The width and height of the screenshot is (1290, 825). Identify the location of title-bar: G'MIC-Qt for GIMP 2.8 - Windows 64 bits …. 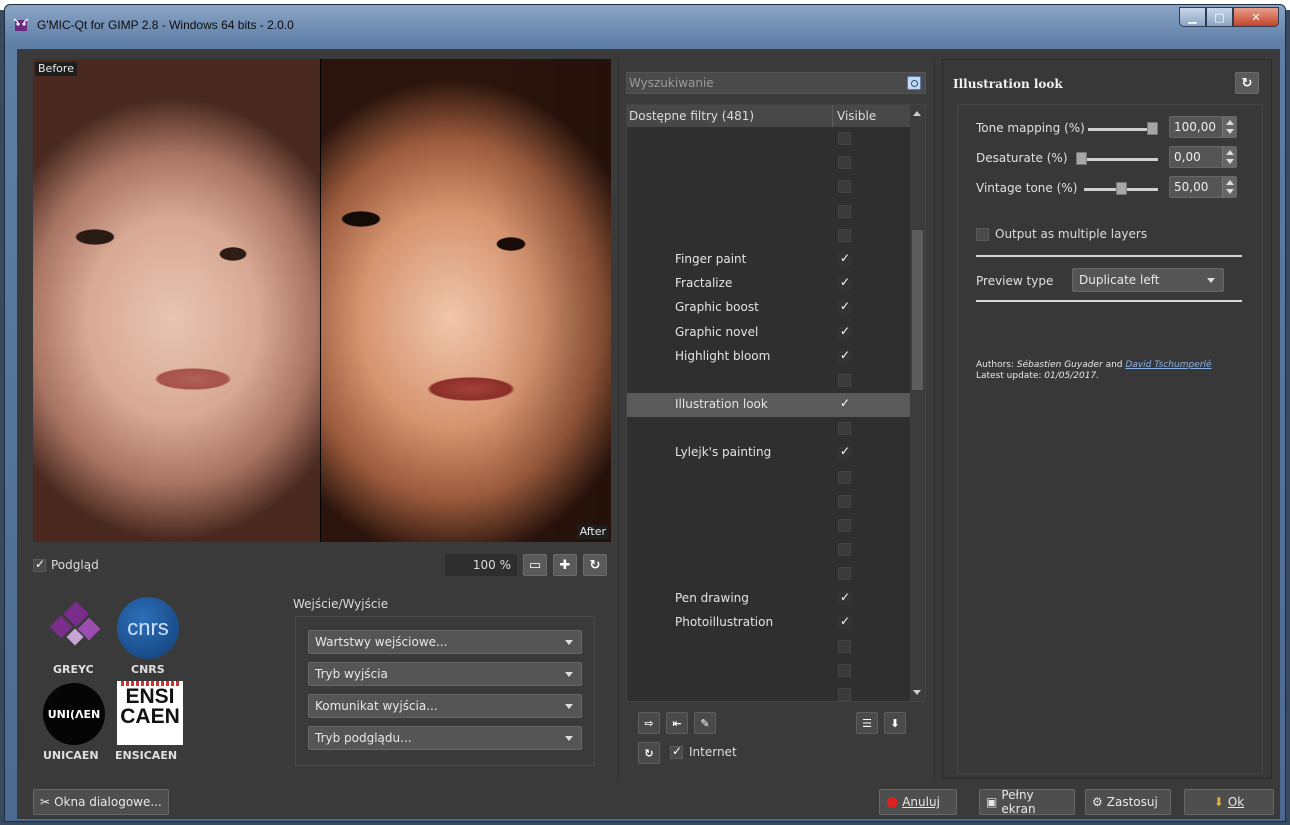
(645, 23).